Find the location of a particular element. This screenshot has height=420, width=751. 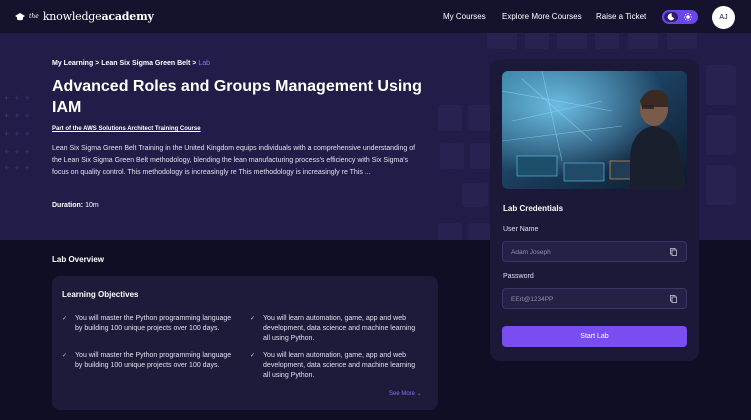

username-field is located at coordinates (594, 251).